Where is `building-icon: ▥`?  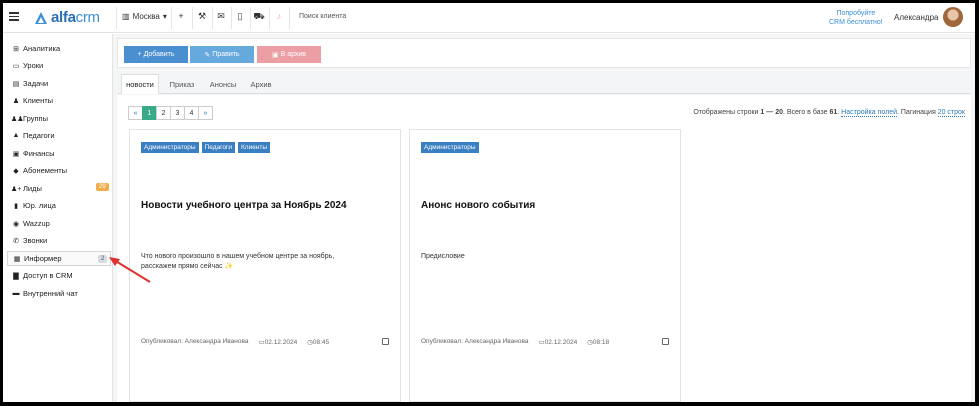 building-icon: ▥ is located at coordinates (126, 16).